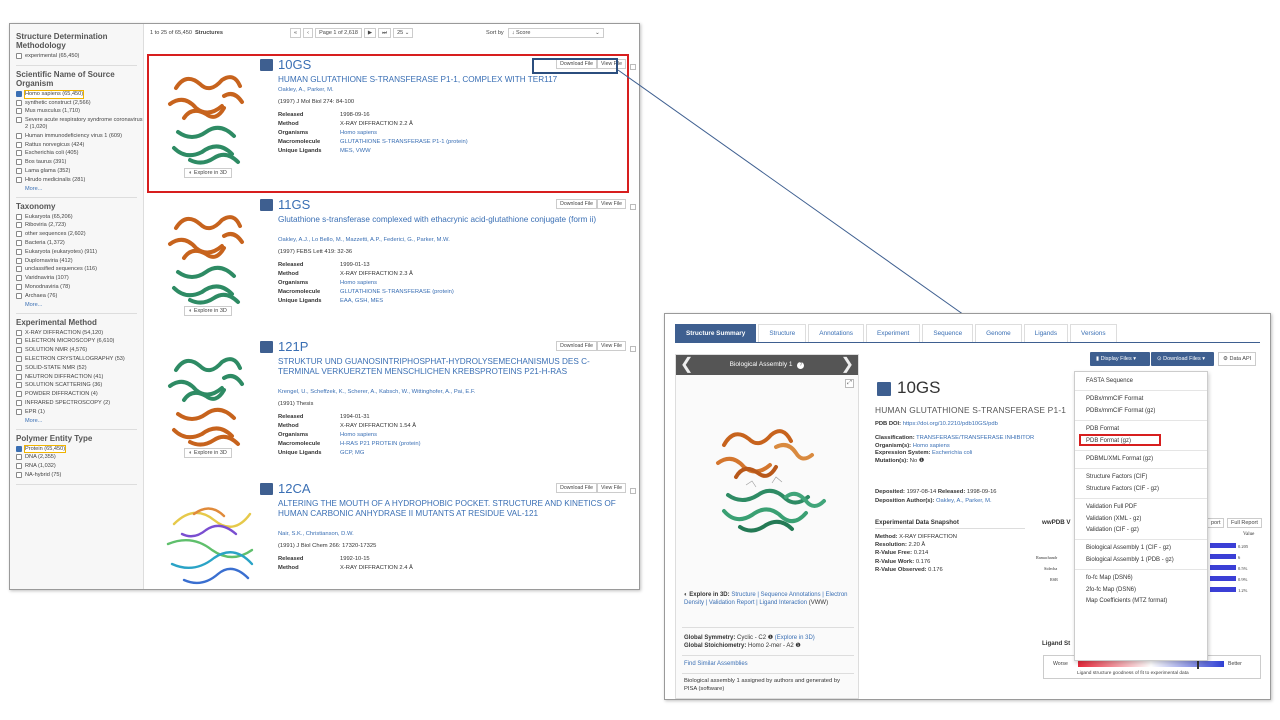 This screenshot has height=720, width=1280. I want to click on validation-metric-label: RSR, so click(1054, 579).